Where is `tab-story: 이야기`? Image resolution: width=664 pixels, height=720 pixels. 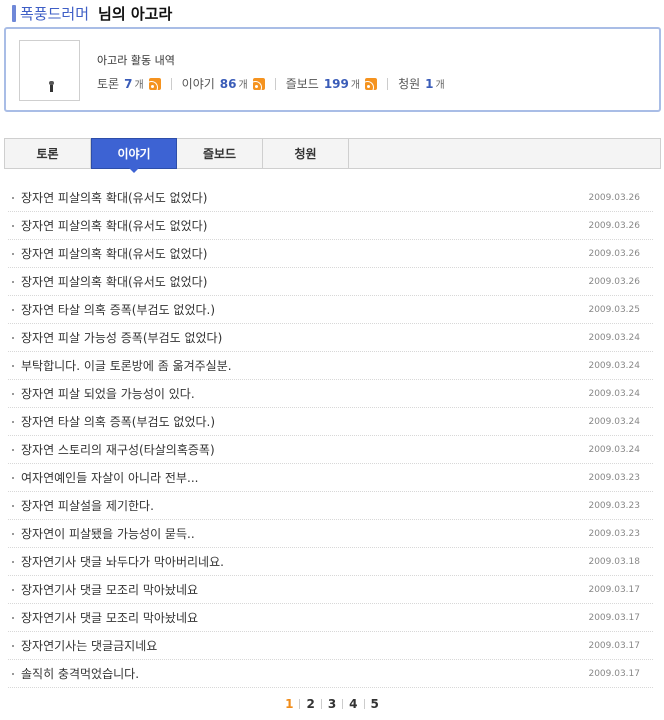
tab-story: 이야기 is located at coordinates (134, 155).